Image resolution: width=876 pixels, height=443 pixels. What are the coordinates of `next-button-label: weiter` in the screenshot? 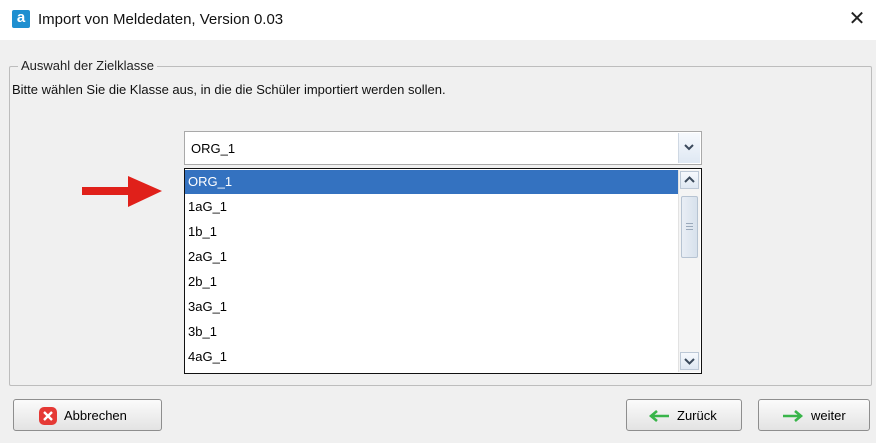 It's located at (828, 415).